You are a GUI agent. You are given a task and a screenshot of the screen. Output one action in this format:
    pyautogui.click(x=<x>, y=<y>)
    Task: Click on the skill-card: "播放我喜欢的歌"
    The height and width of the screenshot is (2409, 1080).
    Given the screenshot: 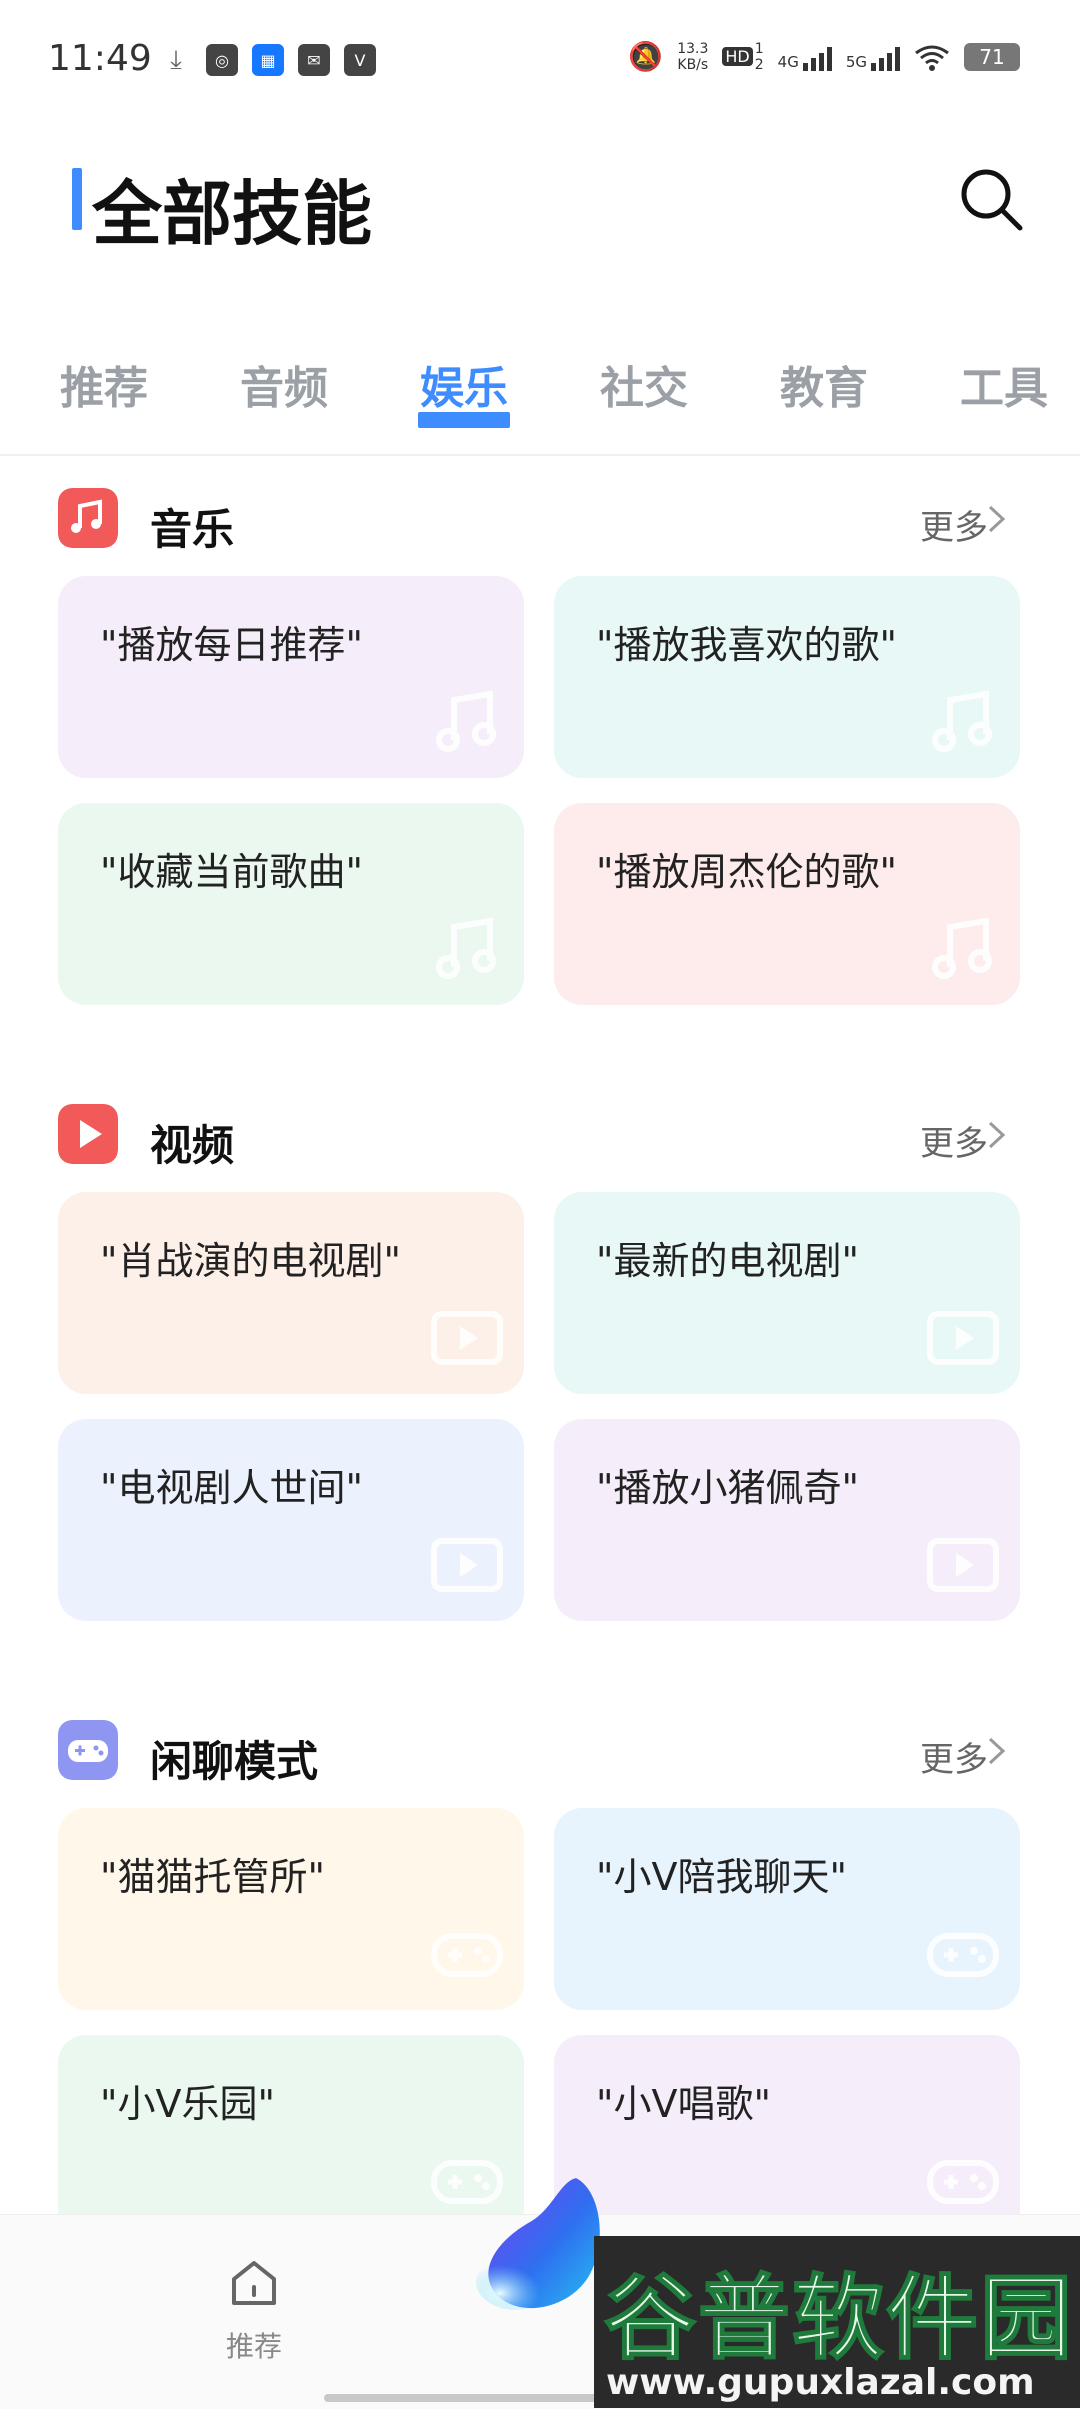 What is the action you would take?
    pyautogui.click(x=787, y=677)
    